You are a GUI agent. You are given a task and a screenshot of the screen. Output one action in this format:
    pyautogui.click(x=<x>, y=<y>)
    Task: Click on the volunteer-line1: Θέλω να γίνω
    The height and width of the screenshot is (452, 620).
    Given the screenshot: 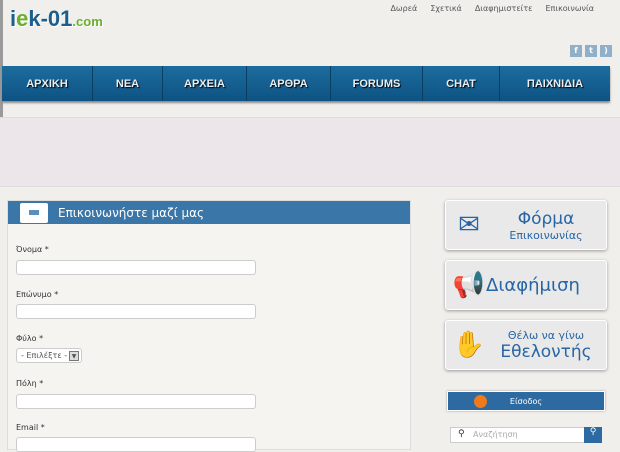 What is the action you would take?
    pyautogui.click(x=546, y=335)
    